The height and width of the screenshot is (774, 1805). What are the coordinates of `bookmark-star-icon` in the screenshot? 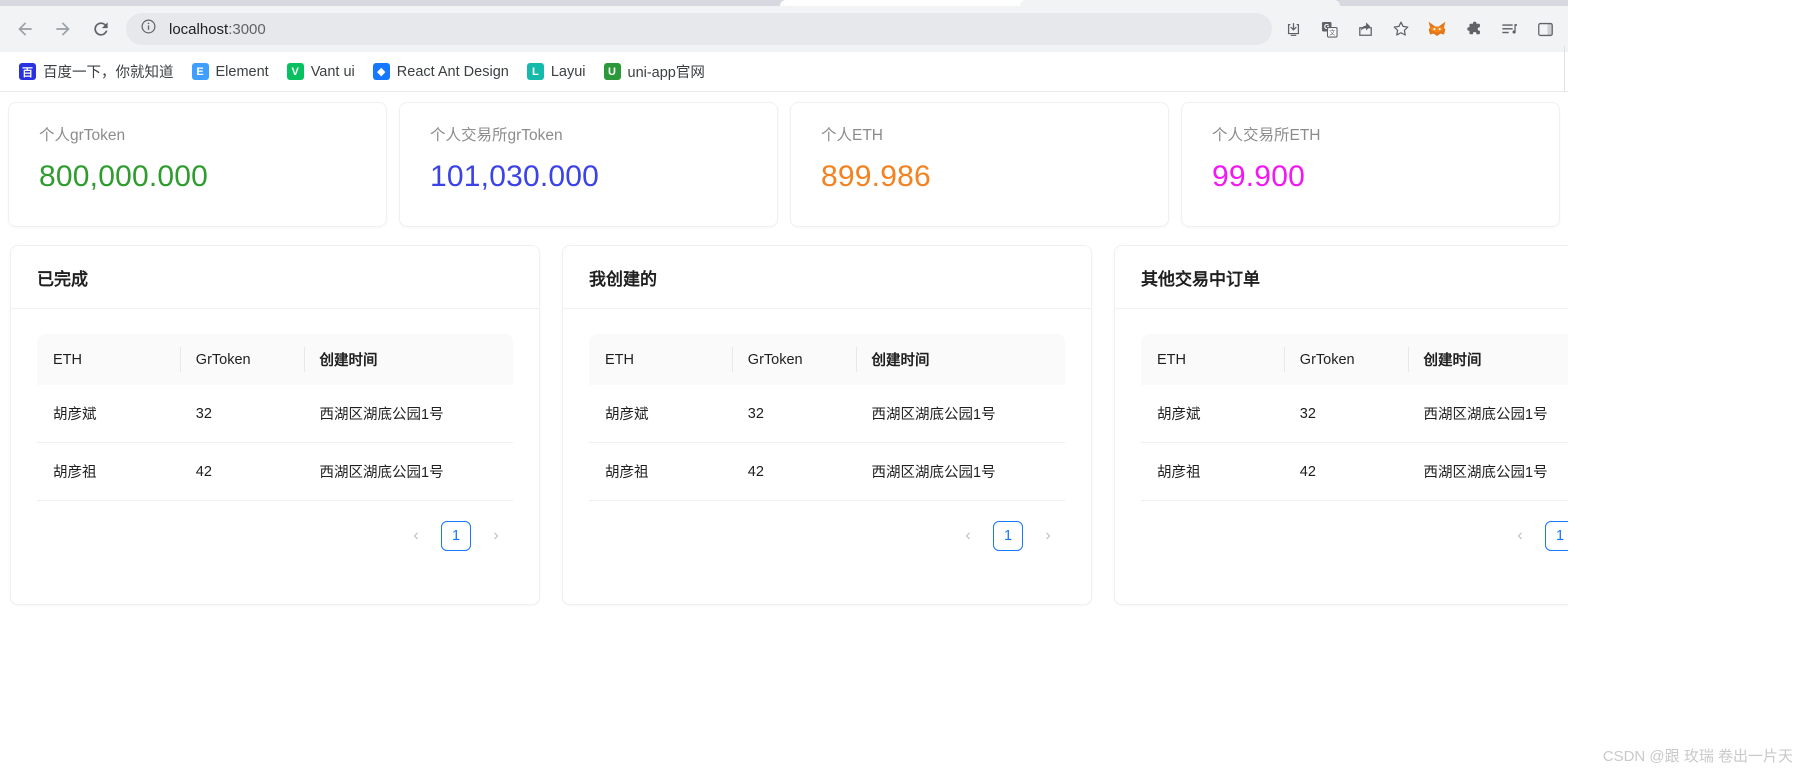 It's located at (1401, 29).